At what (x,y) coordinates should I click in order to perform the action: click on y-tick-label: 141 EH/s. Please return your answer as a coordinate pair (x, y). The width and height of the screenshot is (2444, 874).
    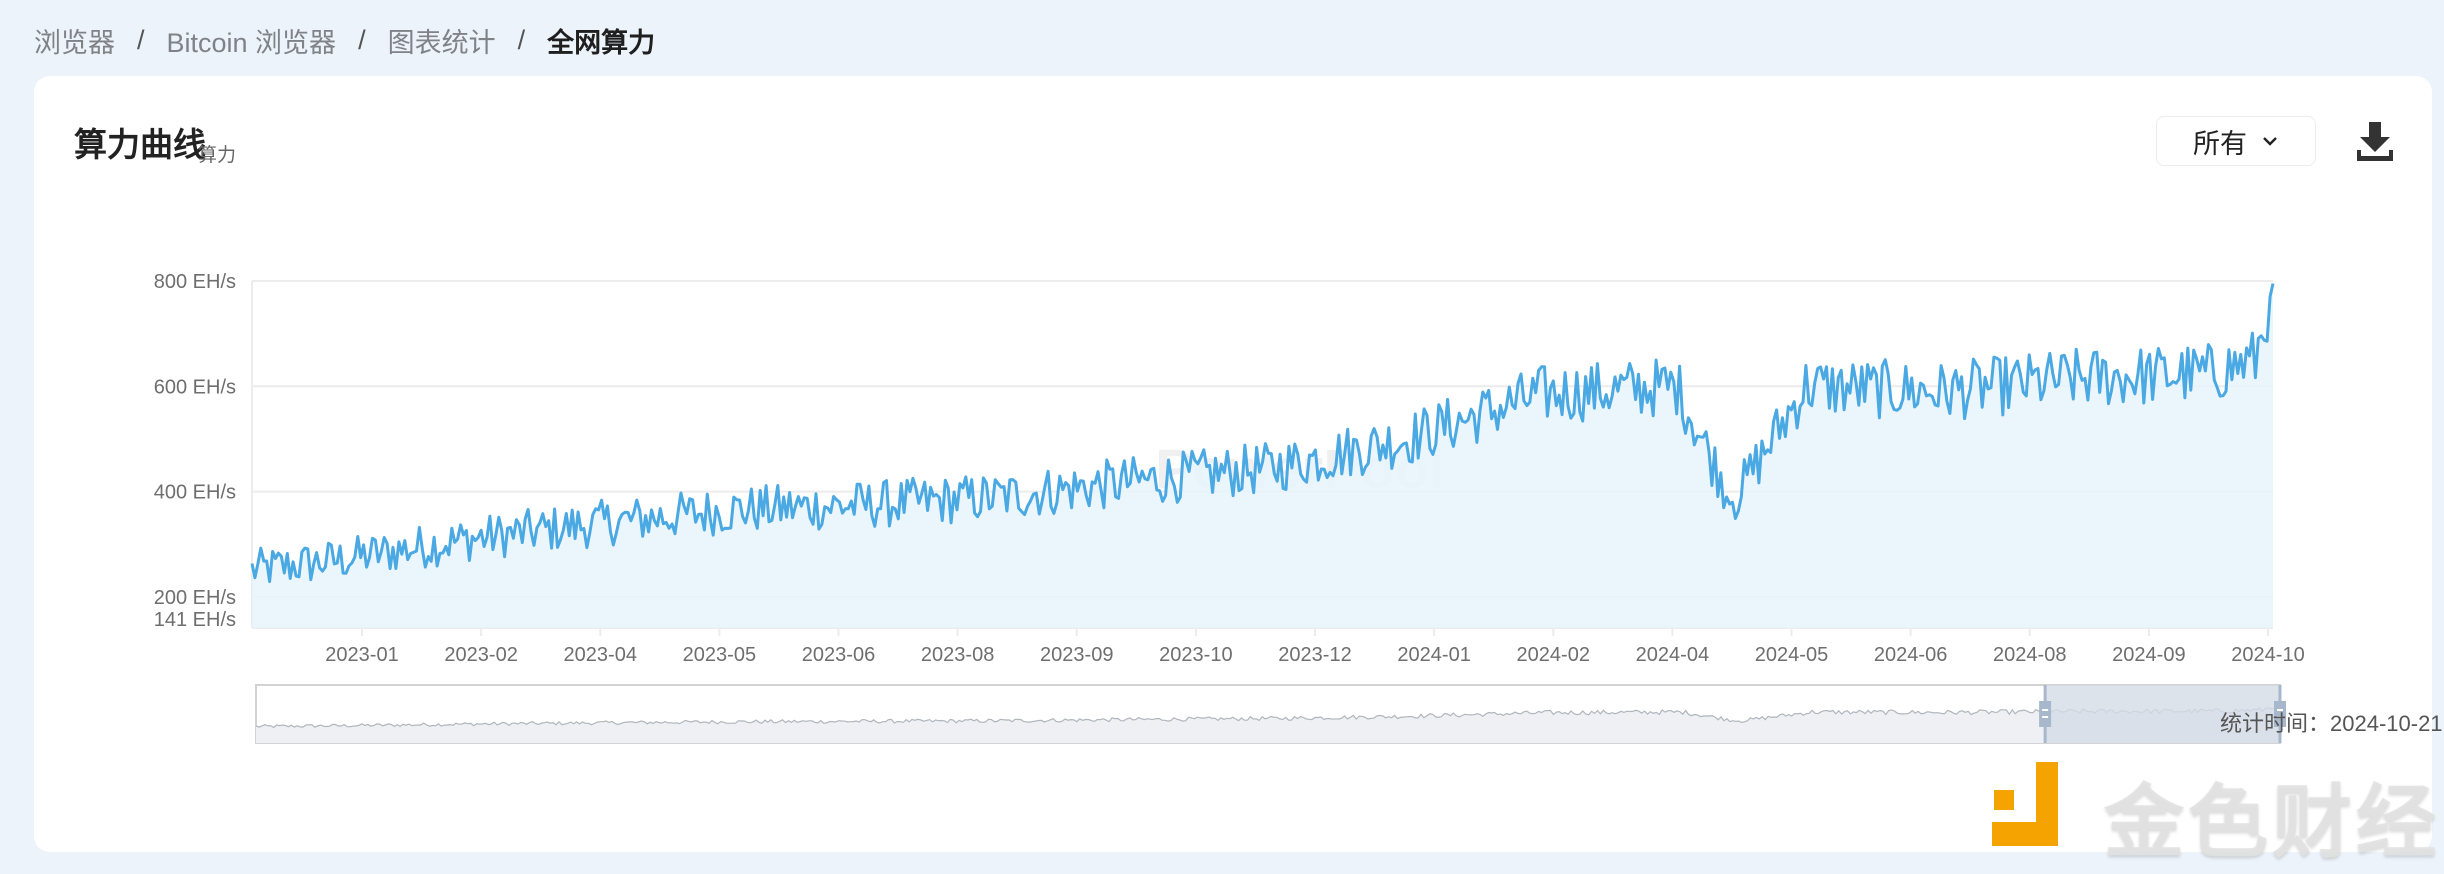
    Looking at the image, I should click on (195, 620).